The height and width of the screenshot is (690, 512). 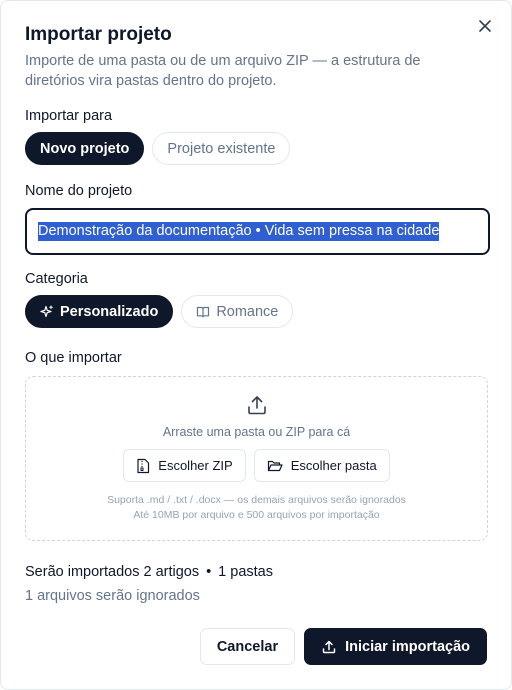 I want to click on import-summary: Serão importados 2 artigos • 1 pastas, so click(x=256, y=572).